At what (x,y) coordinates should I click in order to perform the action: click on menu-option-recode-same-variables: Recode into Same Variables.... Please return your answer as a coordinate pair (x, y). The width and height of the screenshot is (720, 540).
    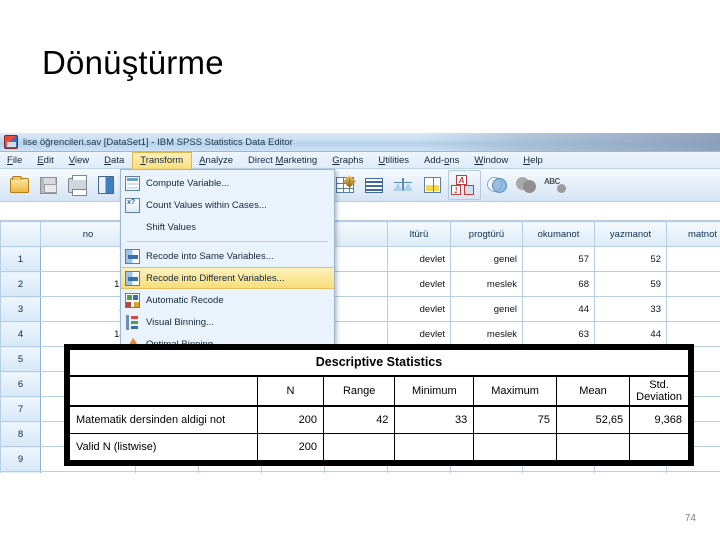
    Looking at the image, I should click on (227, 256).